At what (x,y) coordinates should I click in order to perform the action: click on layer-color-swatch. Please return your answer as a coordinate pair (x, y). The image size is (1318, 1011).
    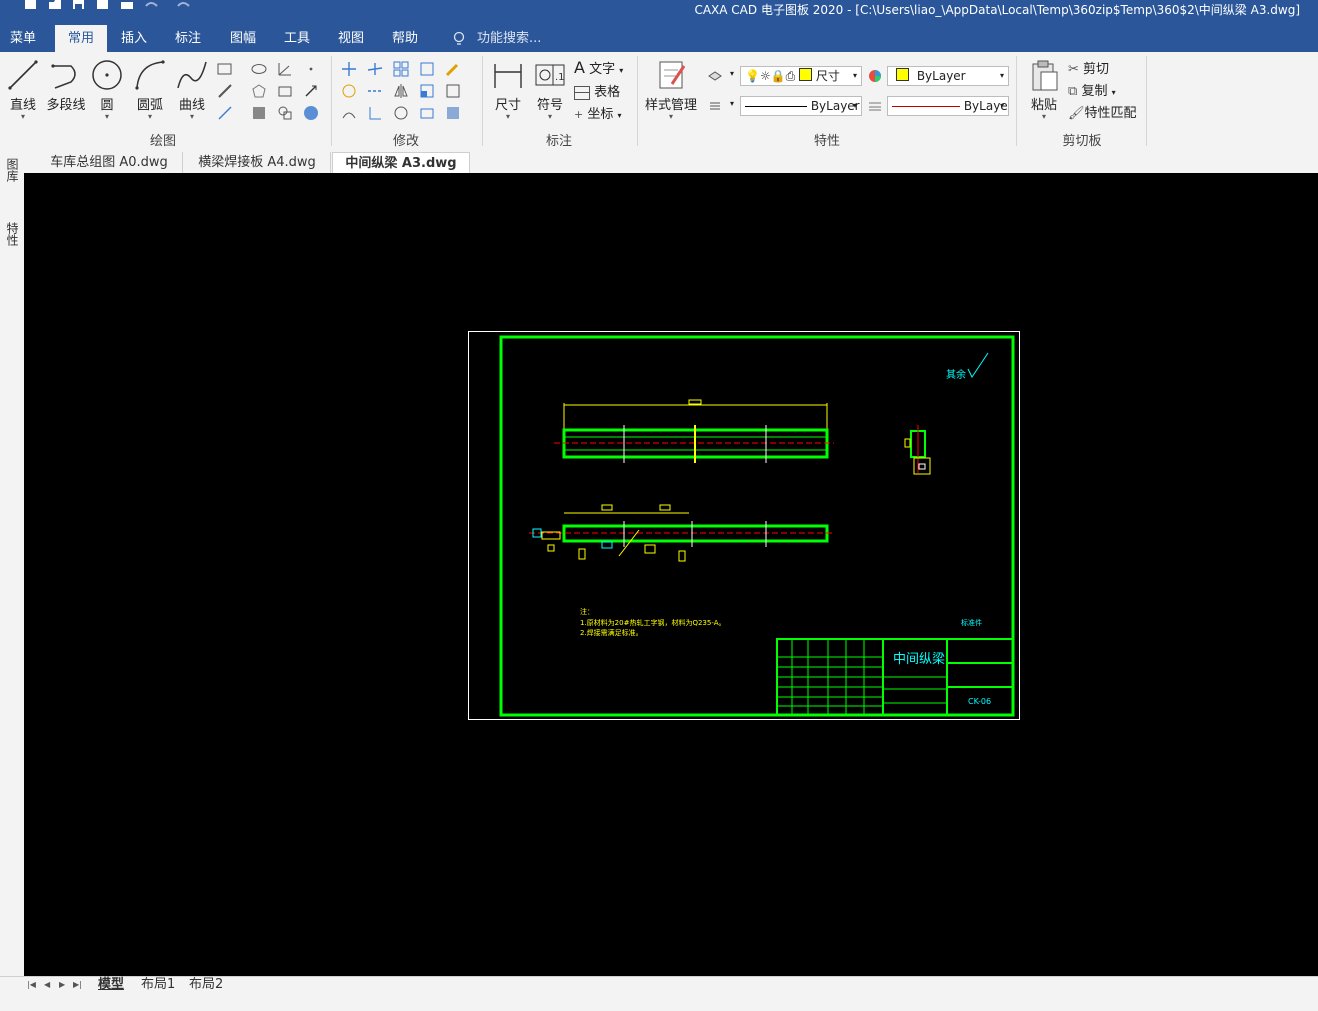
    Looking at the image, I should click on (806, 74).